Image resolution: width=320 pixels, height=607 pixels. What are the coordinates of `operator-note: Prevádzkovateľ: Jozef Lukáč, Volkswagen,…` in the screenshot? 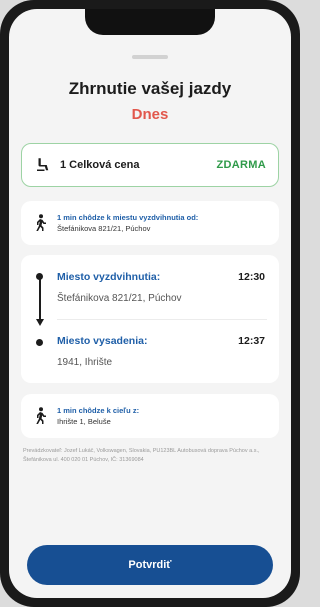 It's located at (141, 455).